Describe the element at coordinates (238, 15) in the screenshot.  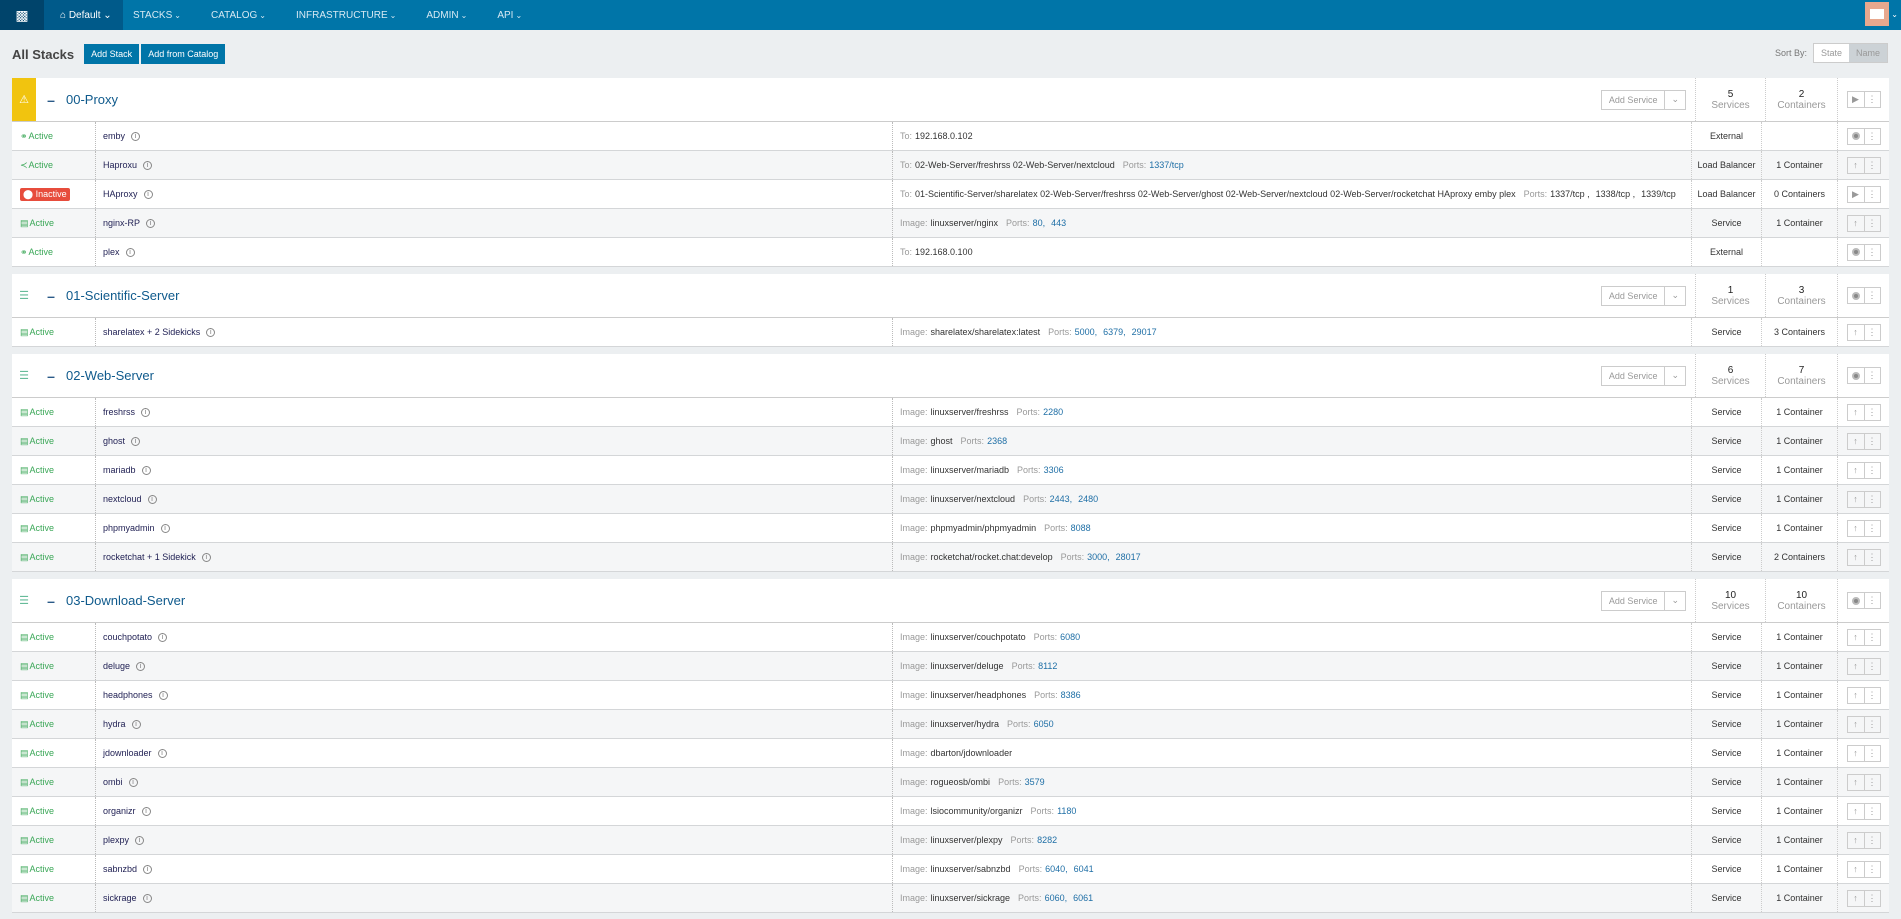
I see `nav-catalog: CATALOG ⌄` at that location.